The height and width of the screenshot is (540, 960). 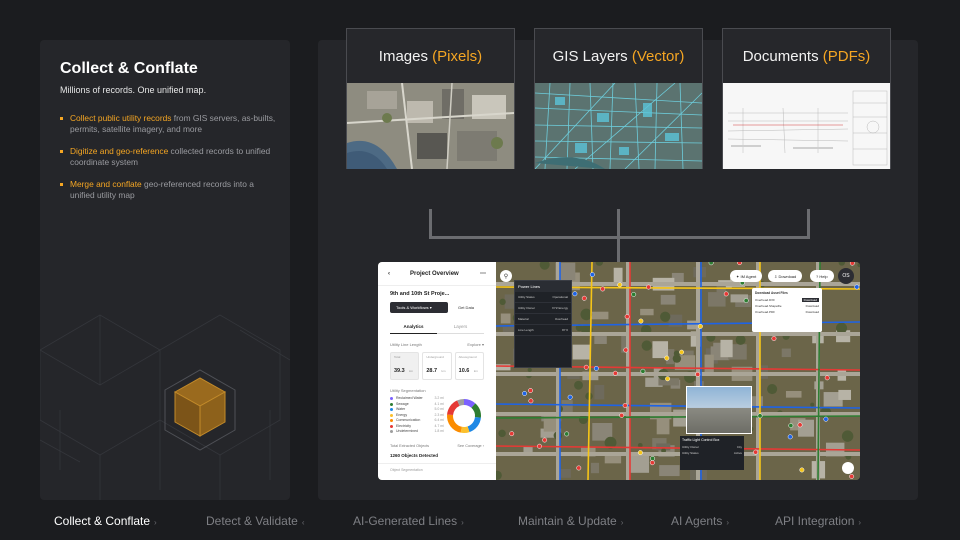 I want to click on more-icon: ⋯, so click(x=483, y=273).